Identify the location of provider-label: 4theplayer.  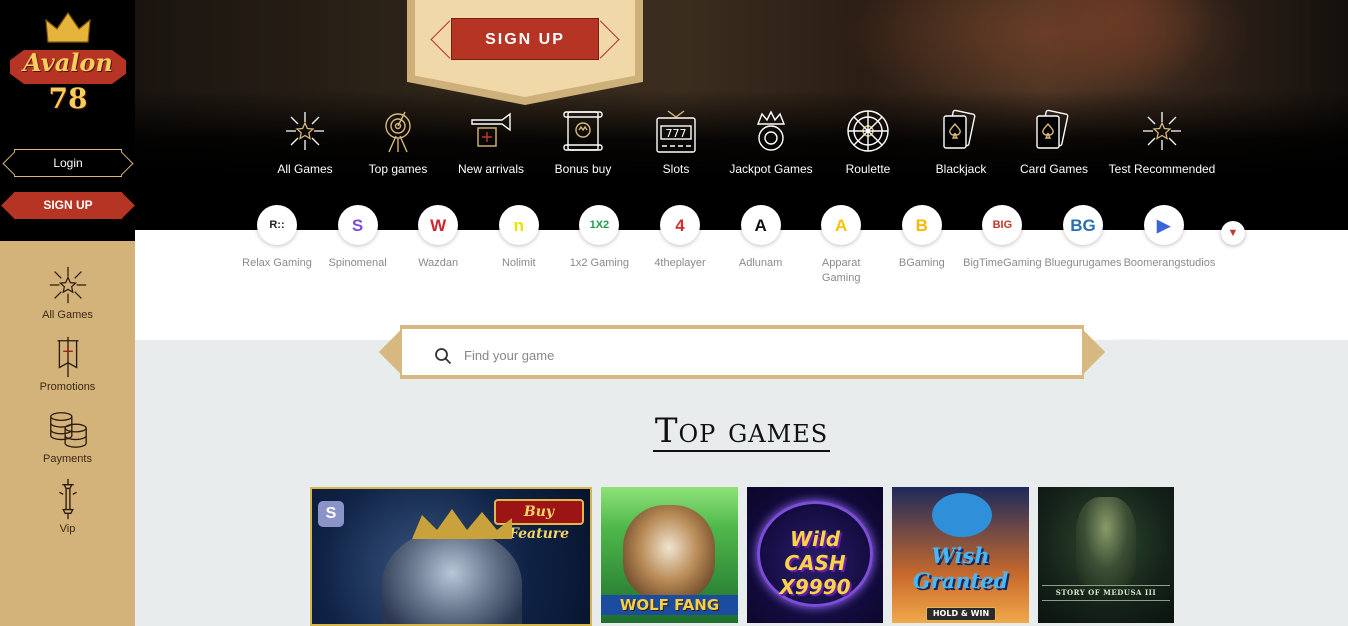
(680, 263).